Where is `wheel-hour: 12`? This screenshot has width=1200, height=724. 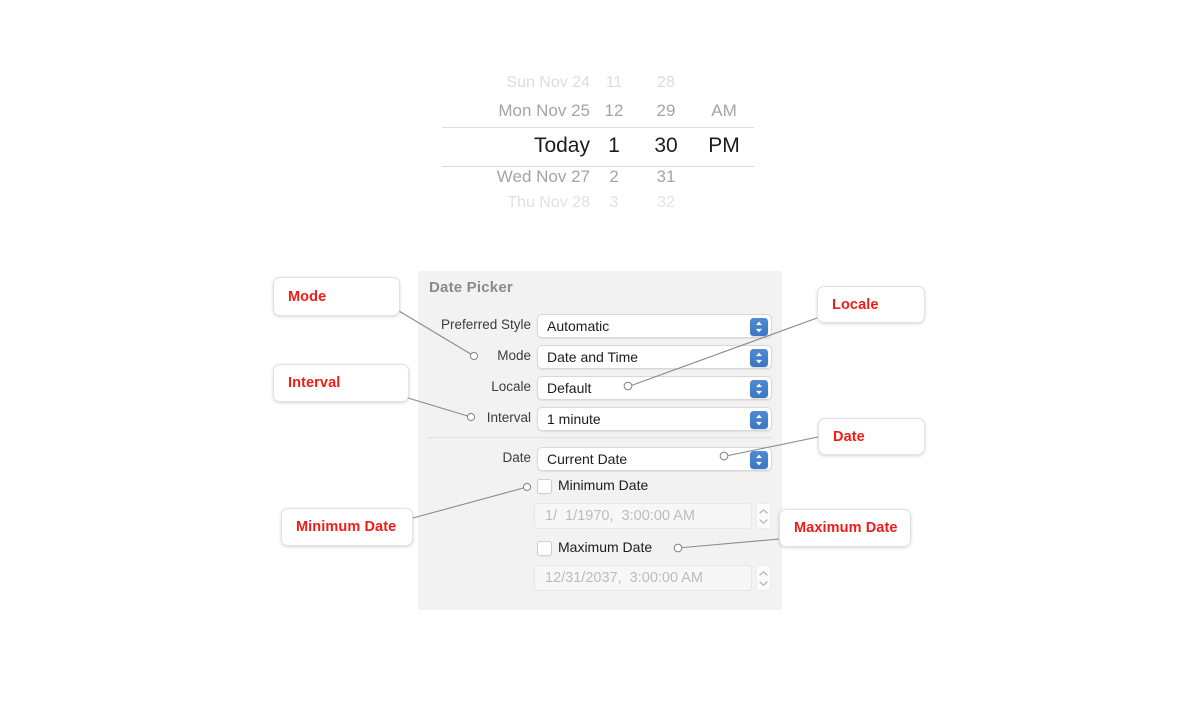 wheel-hour: 12 is located at coordinates (614, 110).